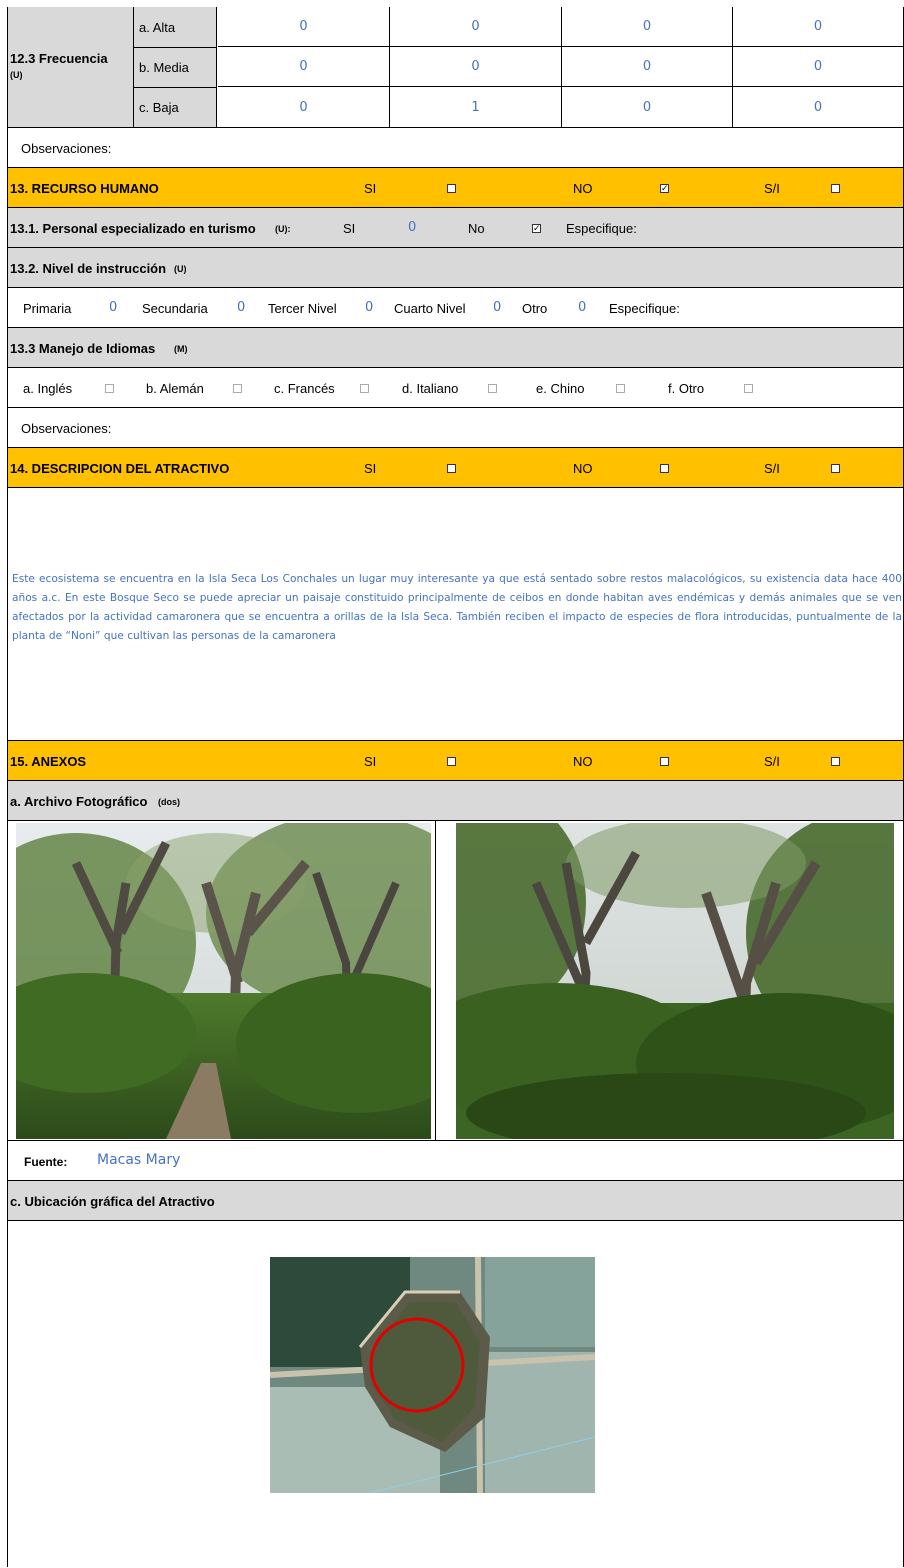 Image resolution: width=904 pixels, height=1568 pixels. I want to click on language-label: c. Francés, so click(304, 388).